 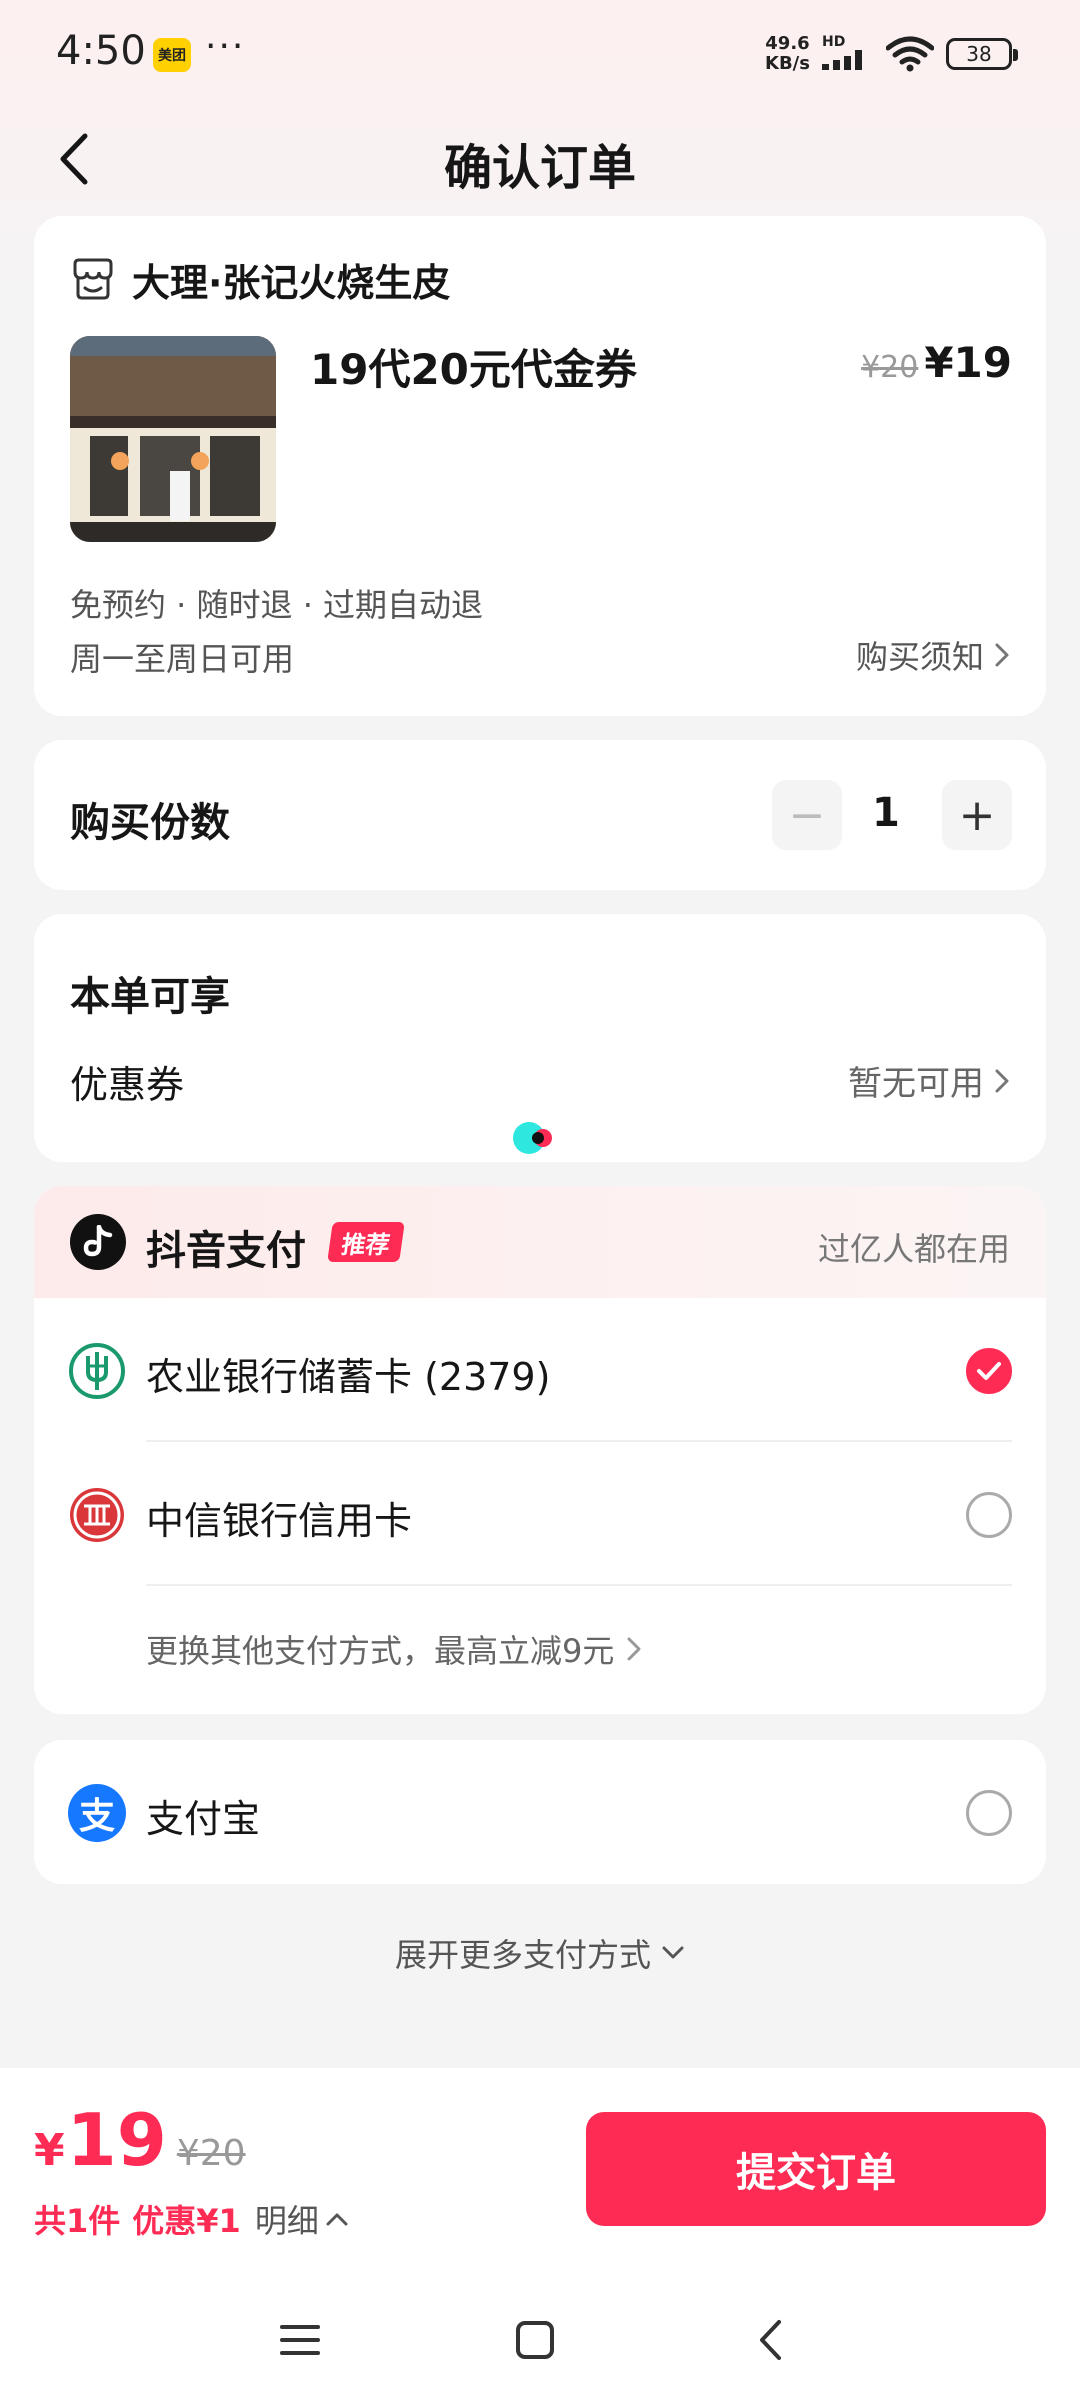 What do you see at coordinates (226, 1251) in the screenshot?
I see `douyin-pay-label: 抖音支付` at bounding box center [226, 1251].